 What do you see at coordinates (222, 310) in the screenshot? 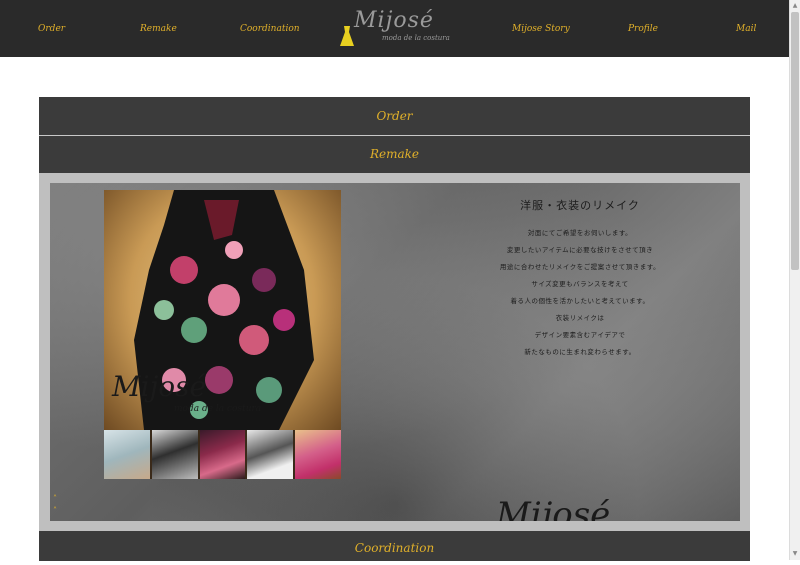
I see `main-photo: Mijosé moda de la costura` at bounding box center [222, 310].